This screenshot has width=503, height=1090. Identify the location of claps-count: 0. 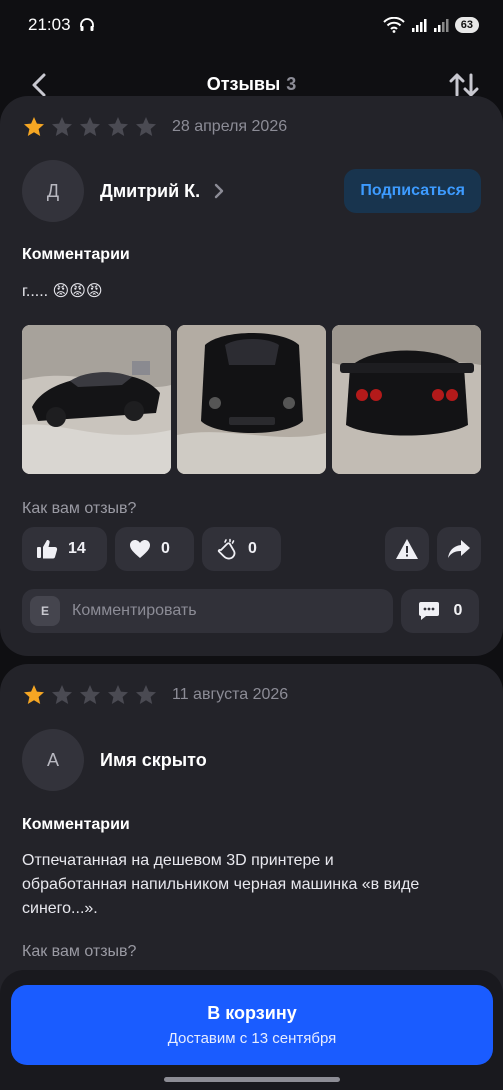
(252, 548).